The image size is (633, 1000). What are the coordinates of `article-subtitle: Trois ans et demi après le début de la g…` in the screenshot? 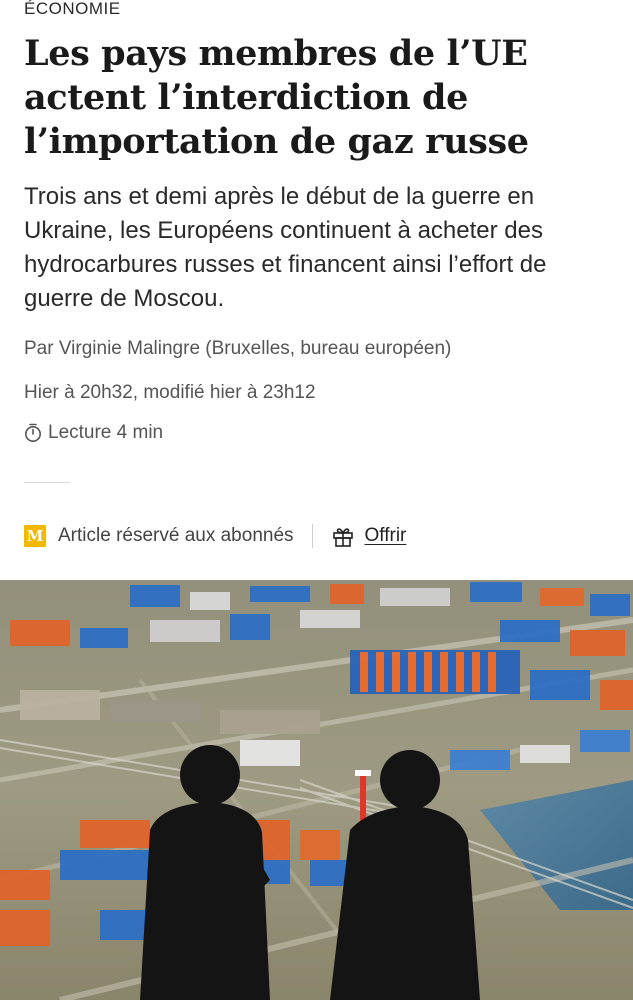 It's located at (285, 247).